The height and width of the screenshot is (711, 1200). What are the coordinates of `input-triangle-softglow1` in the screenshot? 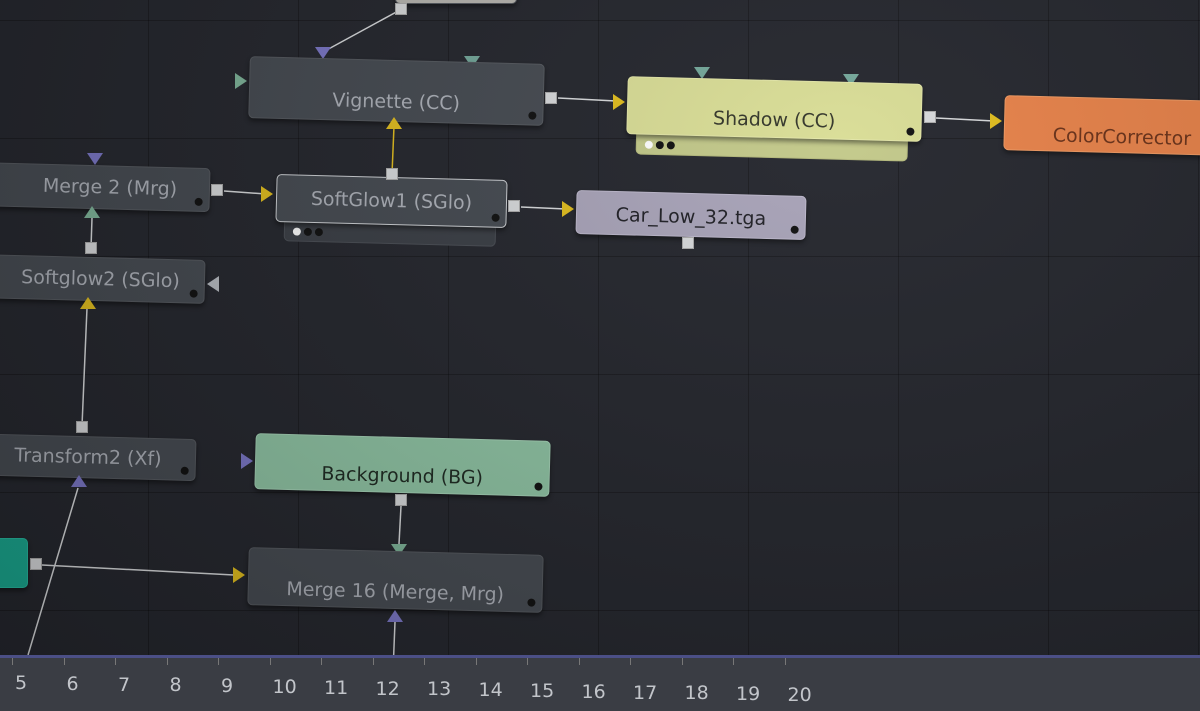 It's located at (267, 194).